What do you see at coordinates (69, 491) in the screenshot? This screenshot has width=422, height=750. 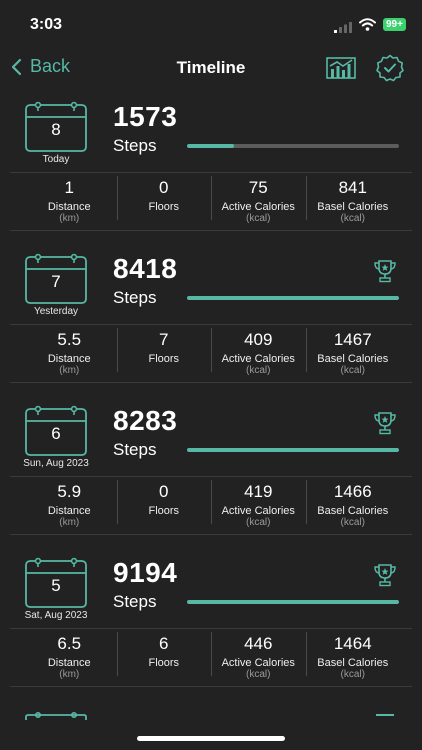 I see `stat-value: 5.9` at bounding box center [69, 491].